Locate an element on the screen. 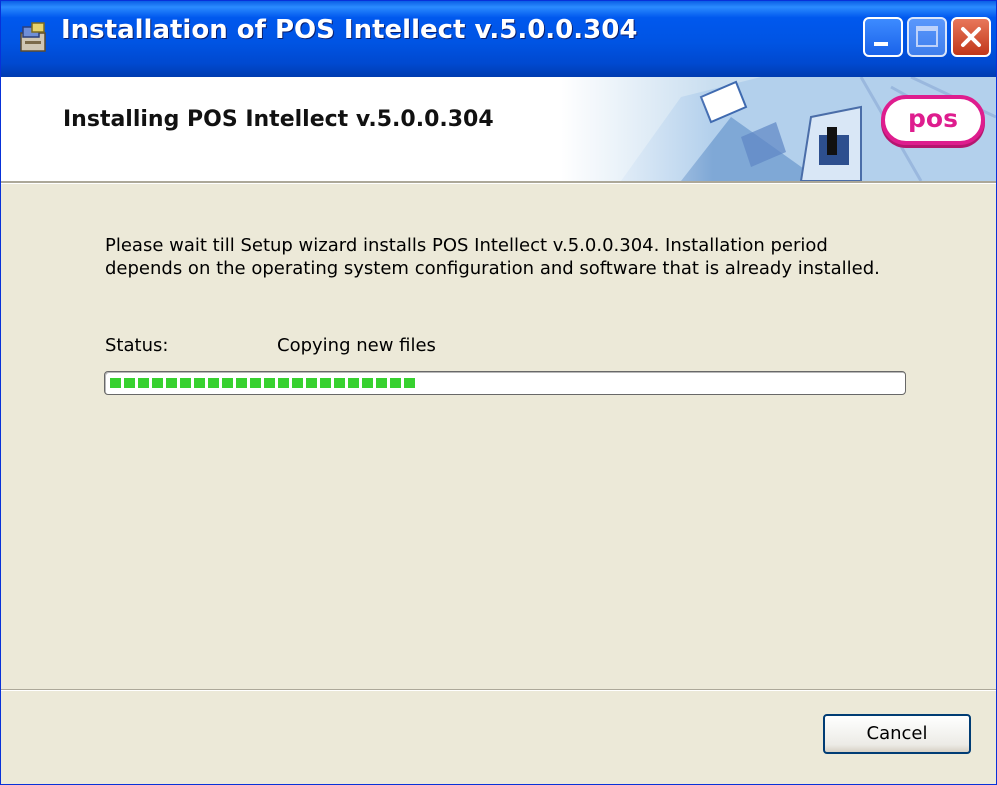 Image resolution: width=997 pixels, height=785 pixels. minimize-icon is located at coordinates (881, 44).